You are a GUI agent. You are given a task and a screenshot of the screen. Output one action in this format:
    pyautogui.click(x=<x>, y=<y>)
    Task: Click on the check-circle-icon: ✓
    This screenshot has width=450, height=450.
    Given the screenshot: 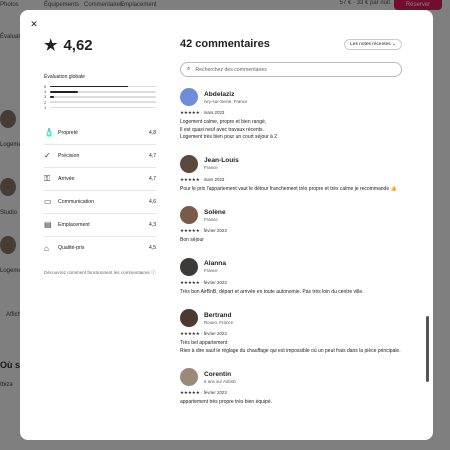 What is the action you would take?
    pyautogui.click(x=47, y=156)
    